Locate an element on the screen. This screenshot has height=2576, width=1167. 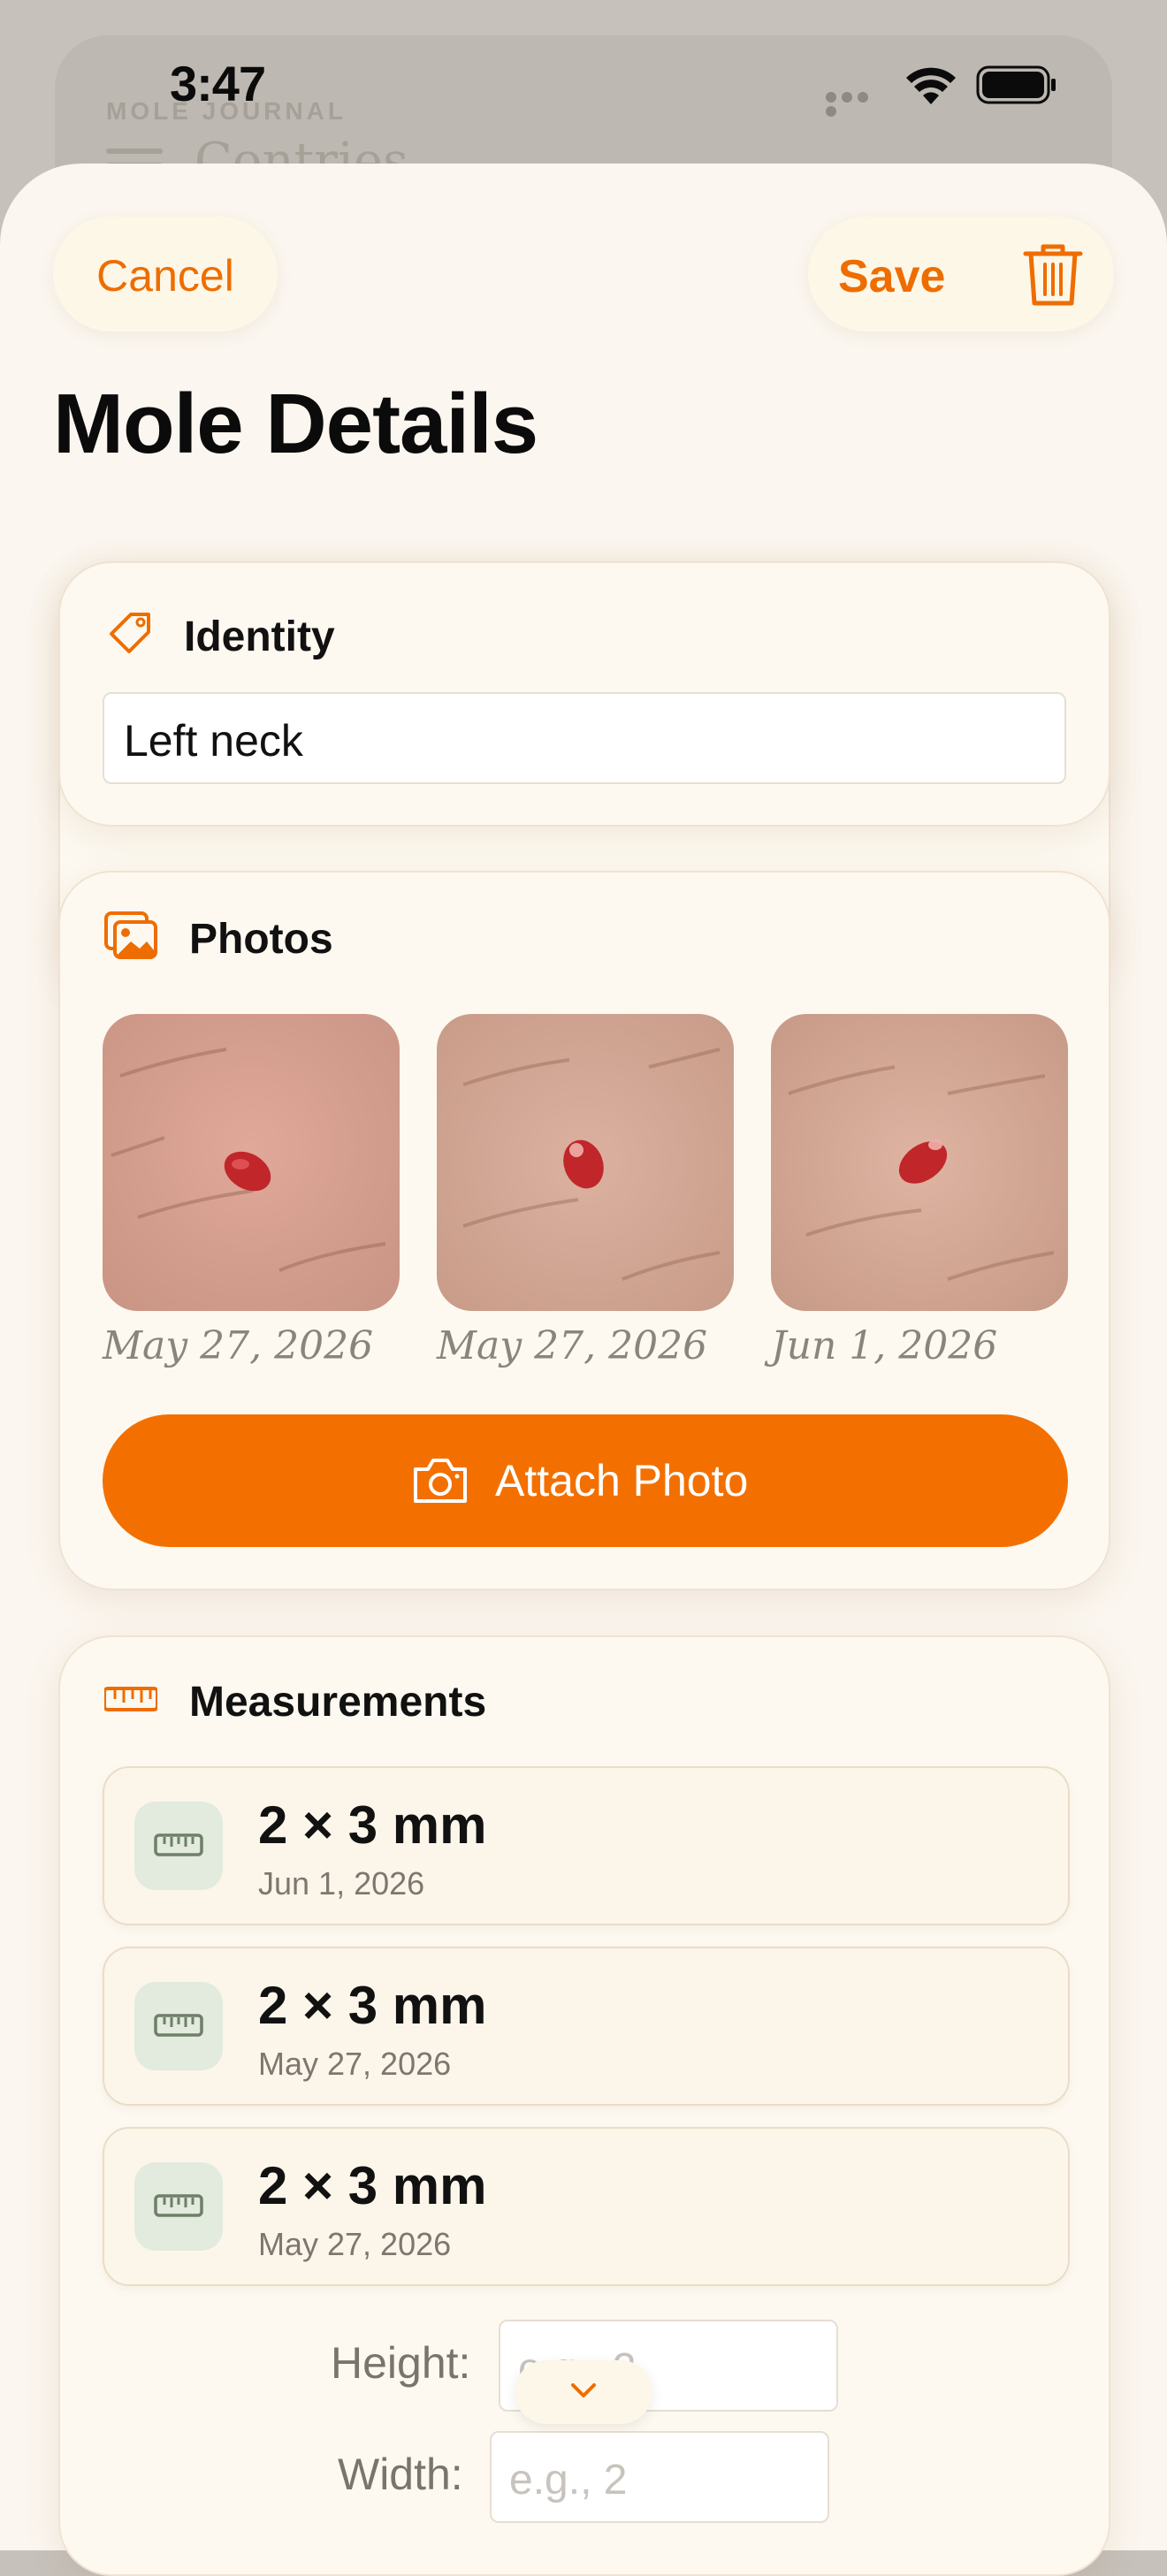
photo-date-1: May 27, 2026 is located at coordinates (239, 1345).